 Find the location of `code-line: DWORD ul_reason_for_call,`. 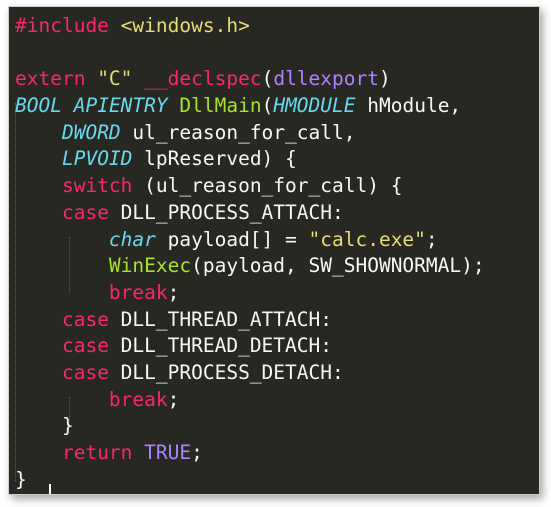

code-line: DWORD ul_reason_for_call, is located at coordinates (250, 133).